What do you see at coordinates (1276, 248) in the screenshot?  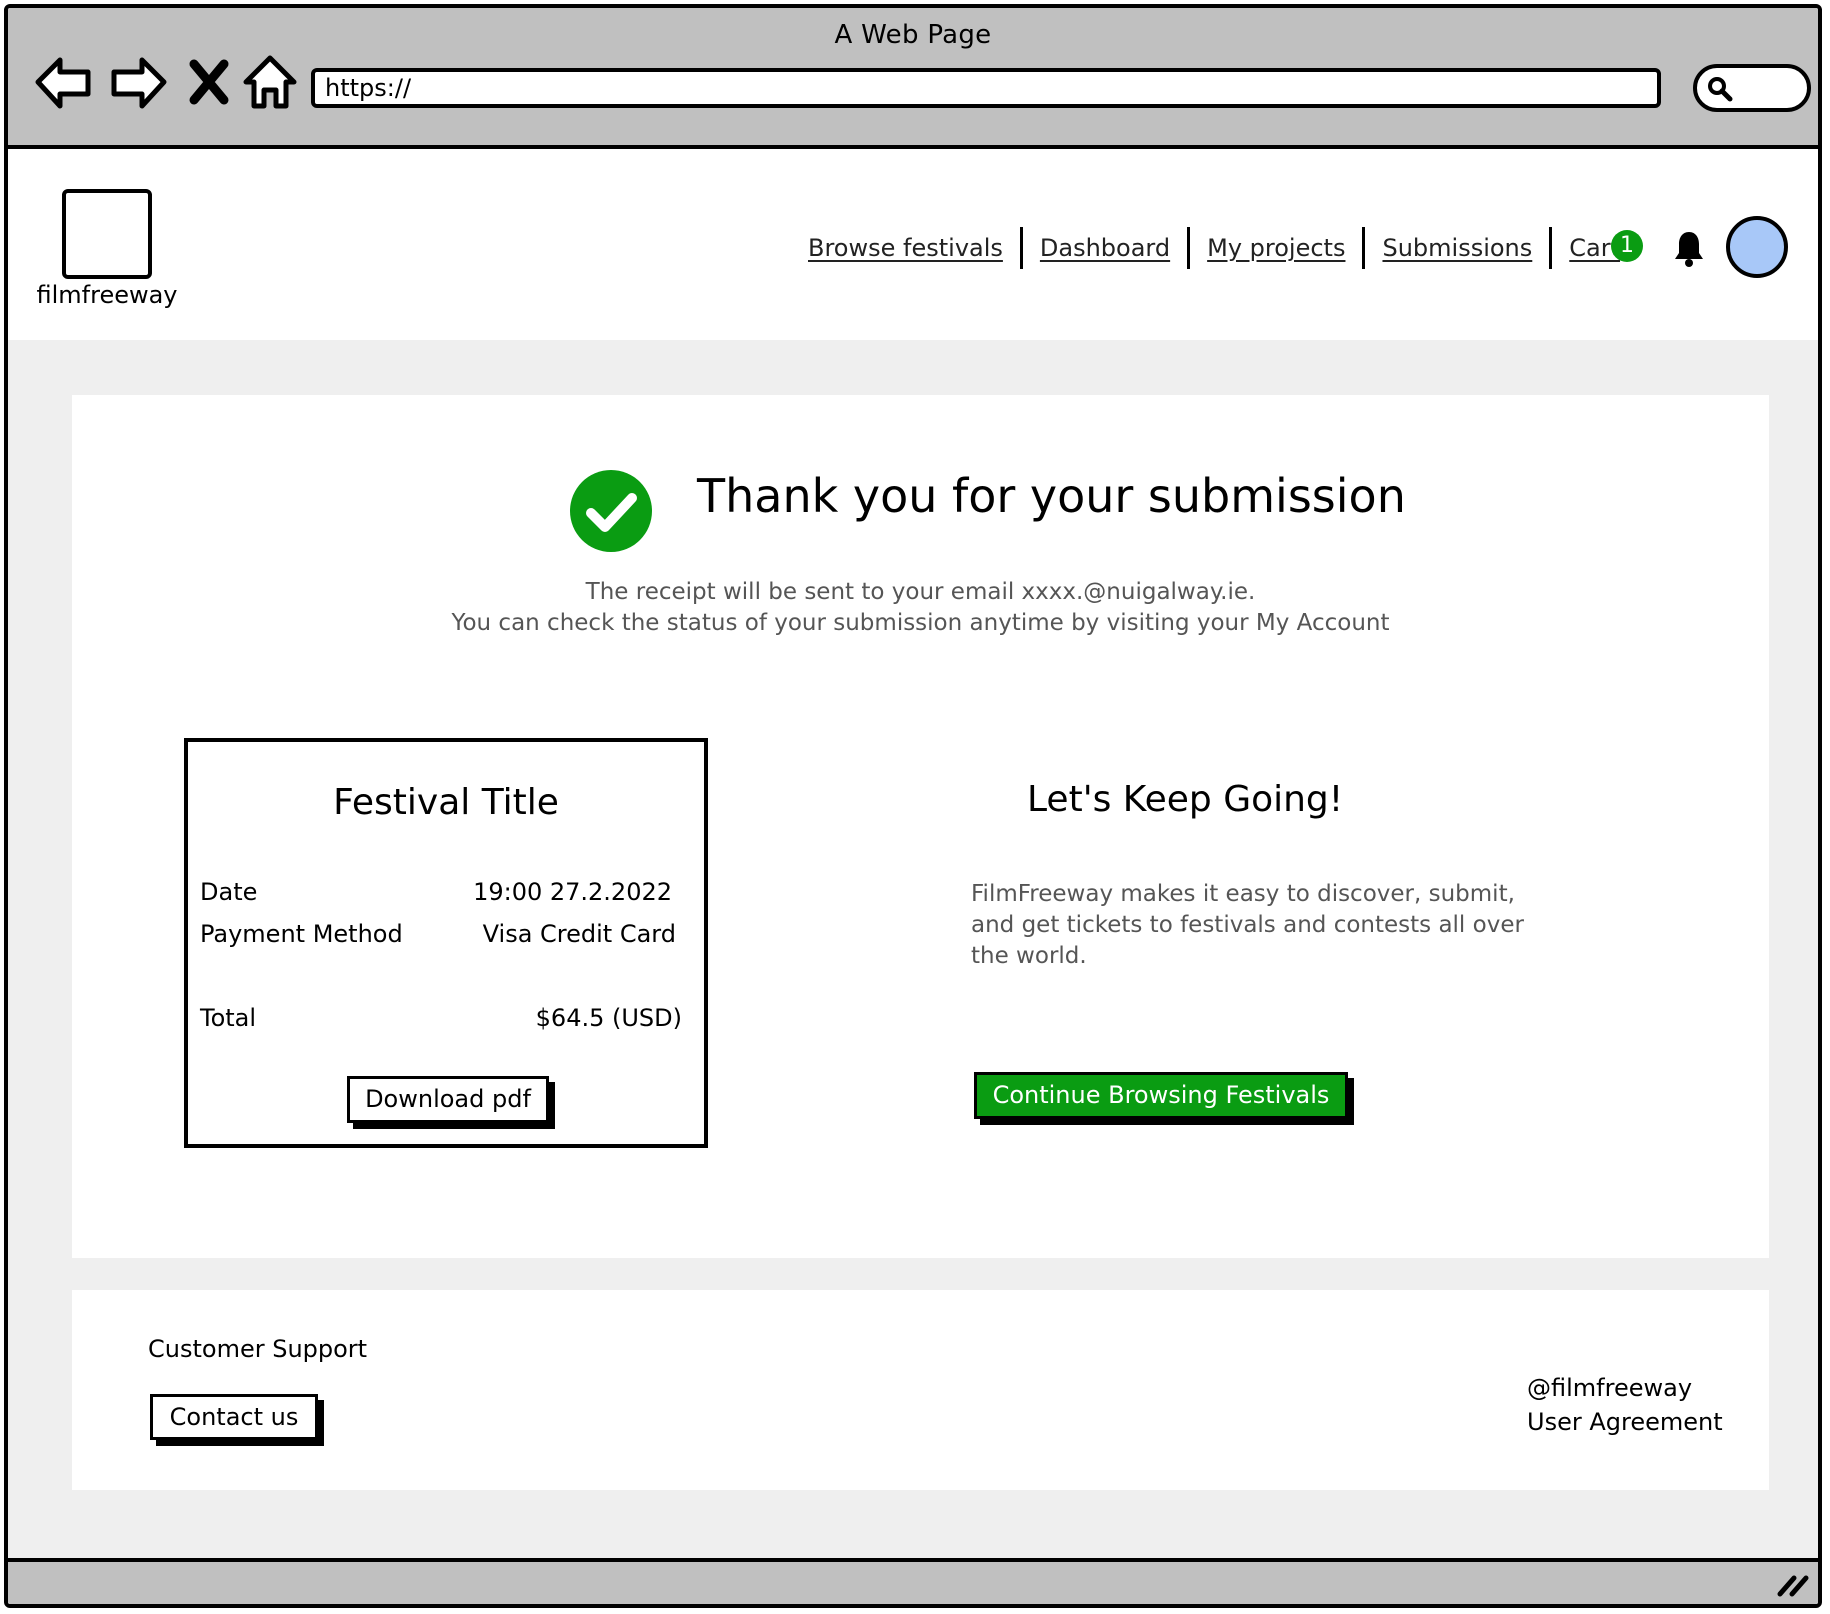 I see `nav-my-projects: My projects` at bounding box center [1276, 248].